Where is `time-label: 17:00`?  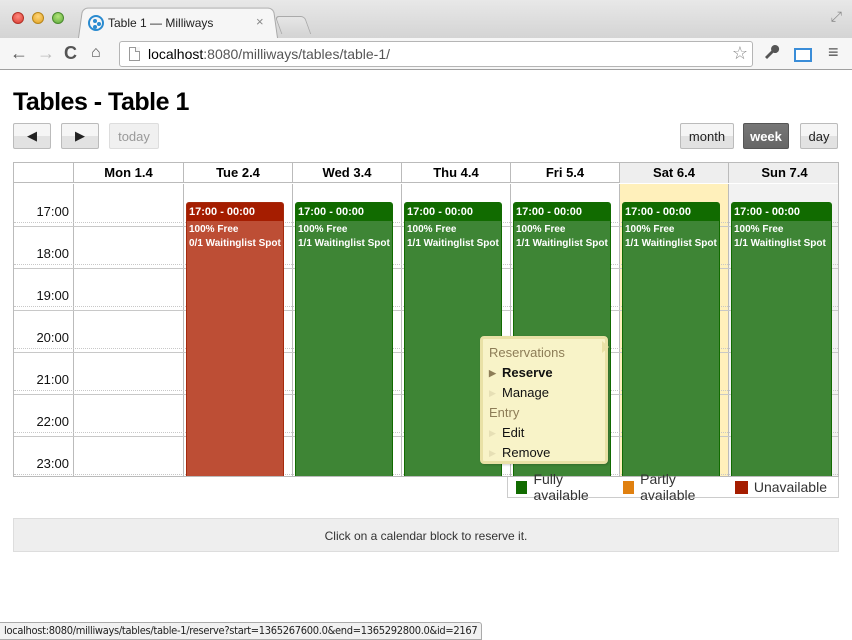
time-label: 17:00 is located at coordinates (52, 211).